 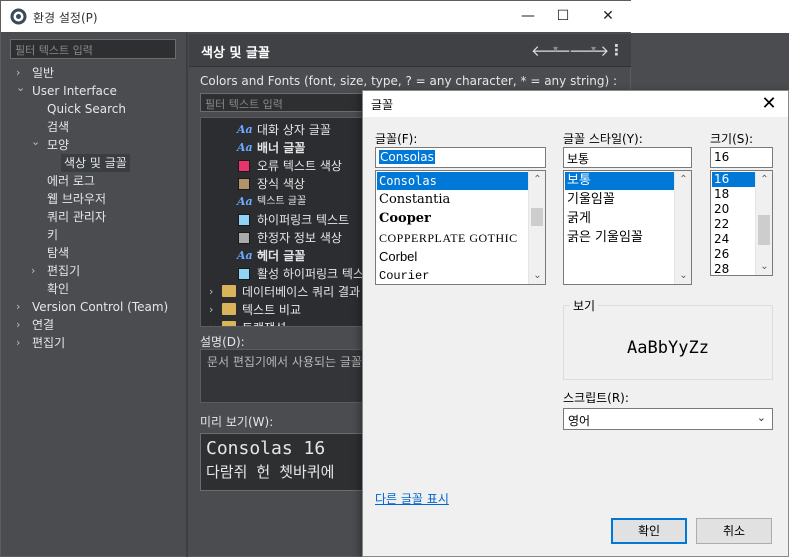 What do you see at coordinates (76, 199) in the screenshot?
I see `tree-item-web-browser: 웹 브라우저` at bounding box center [76, 199].